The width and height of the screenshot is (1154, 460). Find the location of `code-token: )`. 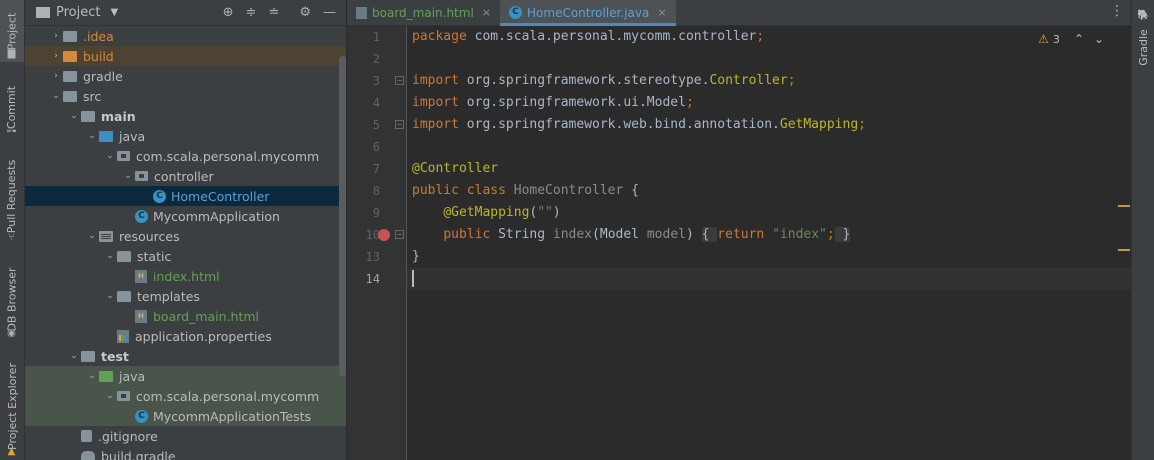

code-token: ) is located at coordinates (693, 234).